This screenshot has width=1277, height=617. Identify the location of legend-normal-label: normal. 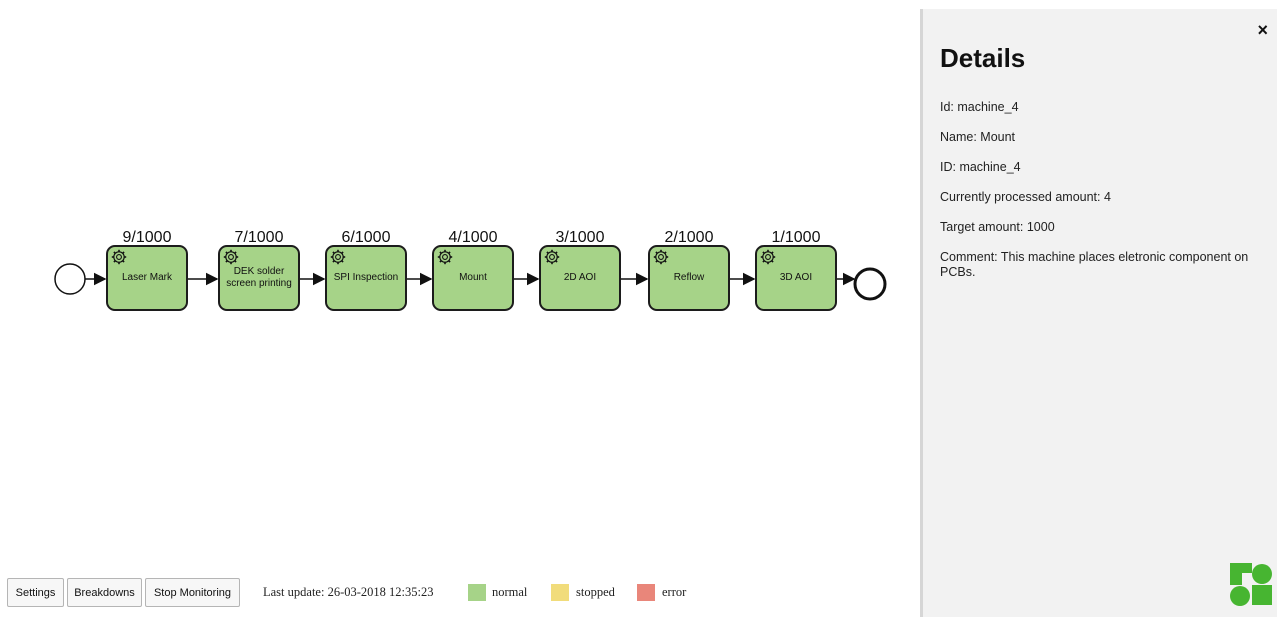
(510, 592).